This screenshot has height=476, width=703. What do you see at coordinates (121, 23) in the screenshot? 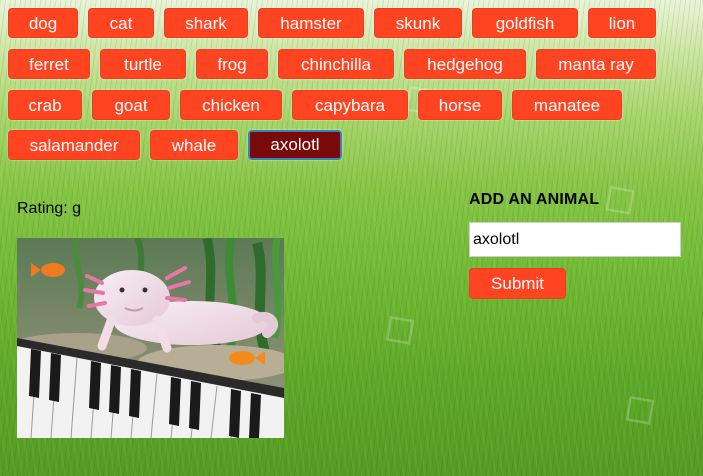
I see `animal-button-cat: cat` at bounding box center [121, 23].